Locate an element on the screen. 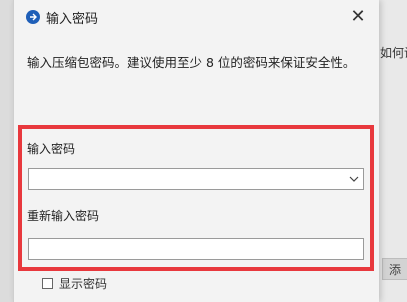 This screenshot has width=407, height=302. dialog-description: 输入压缩包密码。建议使用至少 8 位的密码来保证安全性。 is located at coordinates (191, 62).